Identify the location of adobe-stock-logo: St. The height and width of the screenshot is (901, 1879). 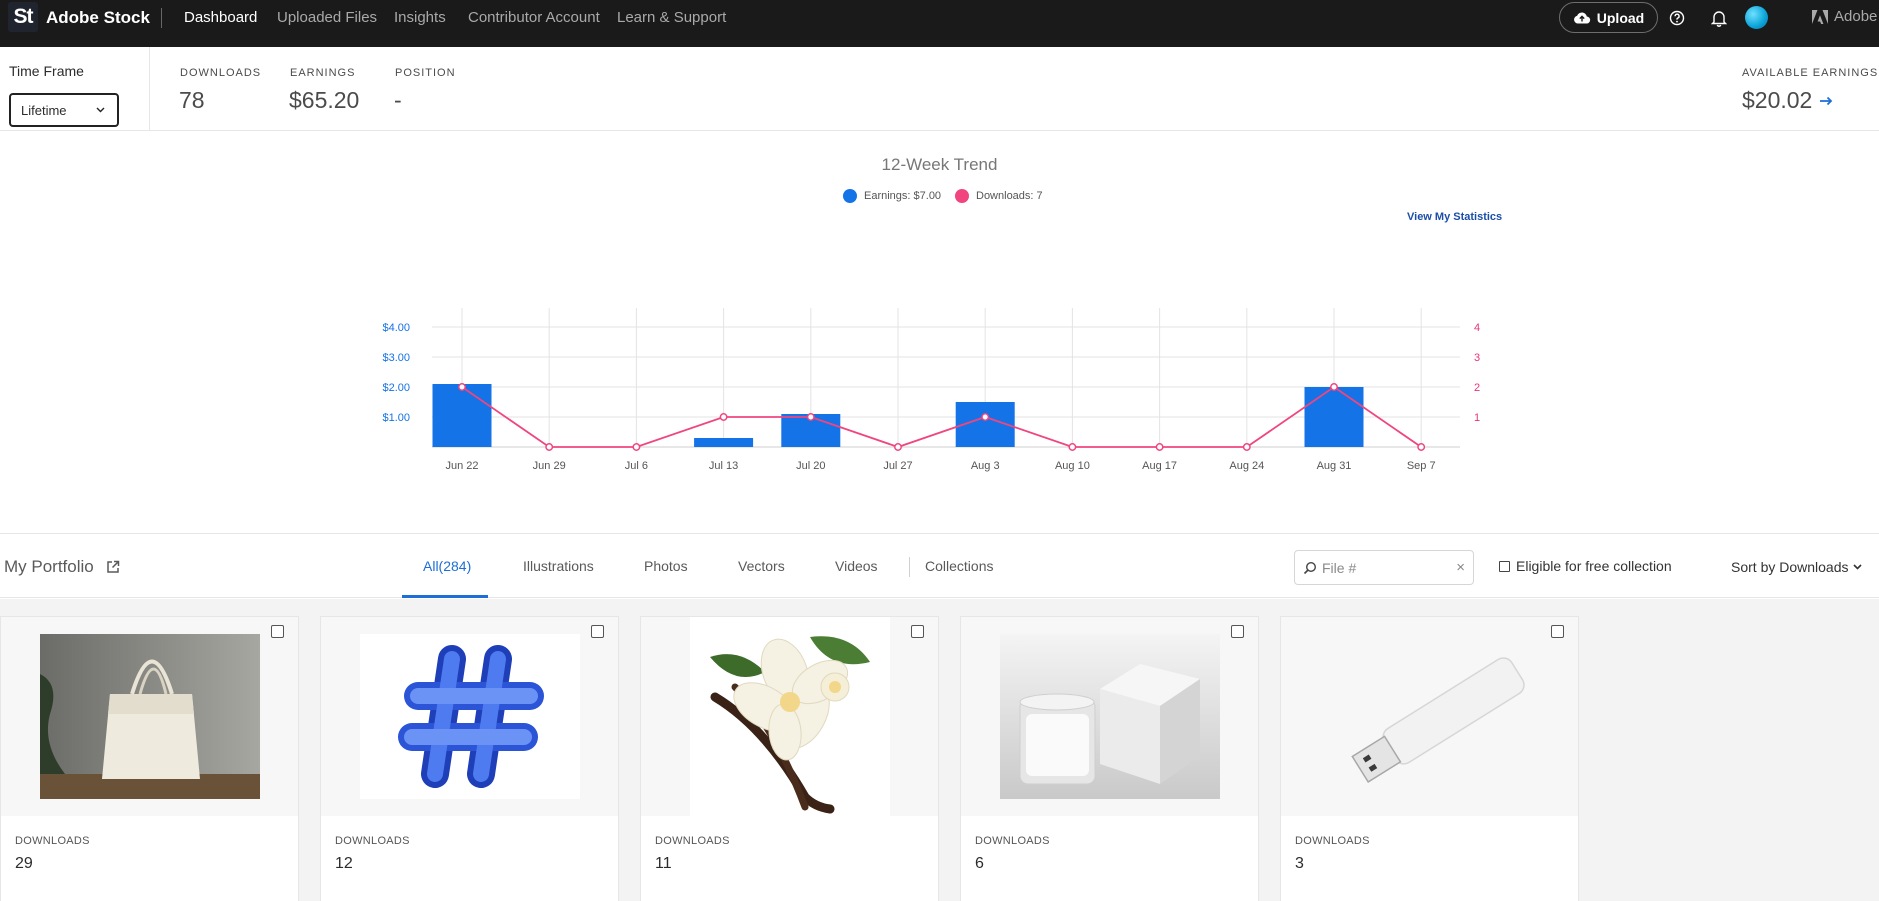
(23, 17).